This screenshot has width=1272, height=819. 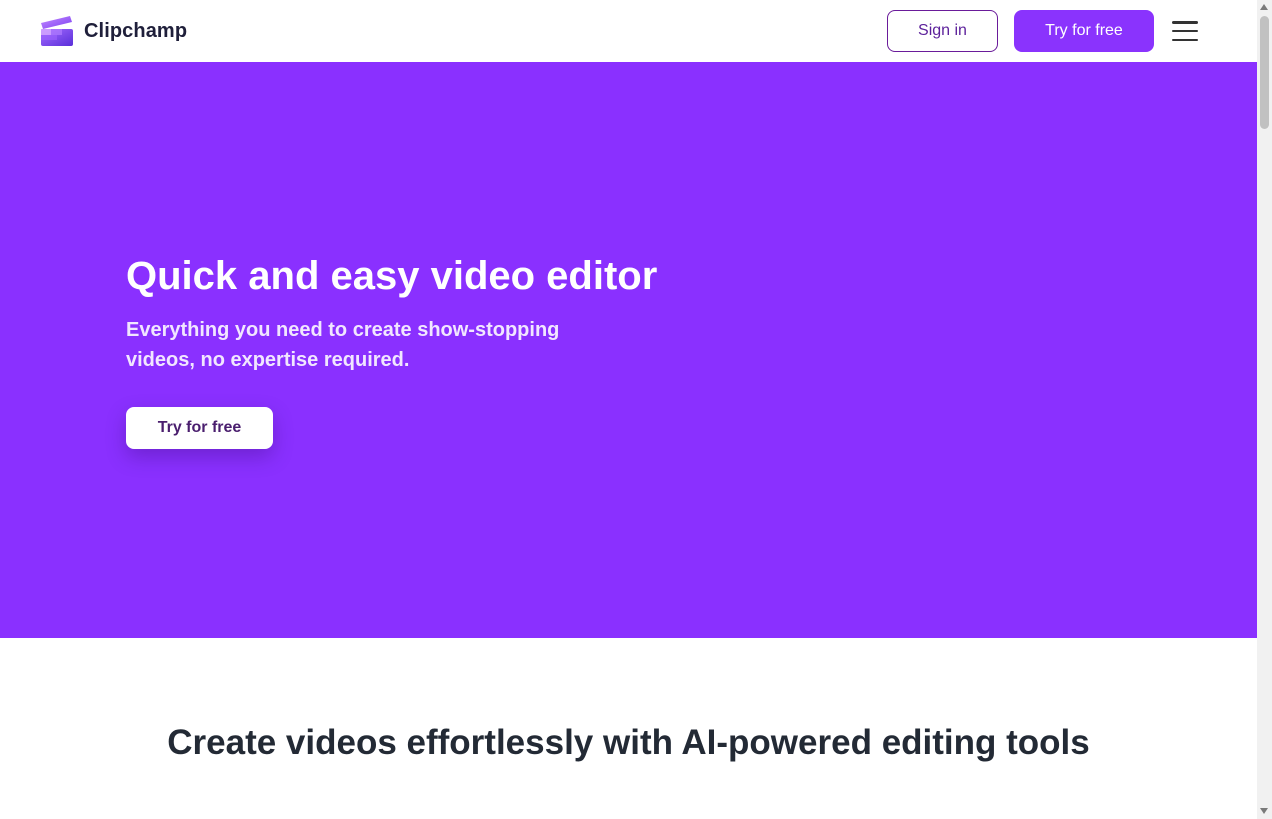 What do you see at coordinates (1264, 7) in the screenshot?
I see `scroll-up-arrow-icon` at bounding box center [1264, 7].